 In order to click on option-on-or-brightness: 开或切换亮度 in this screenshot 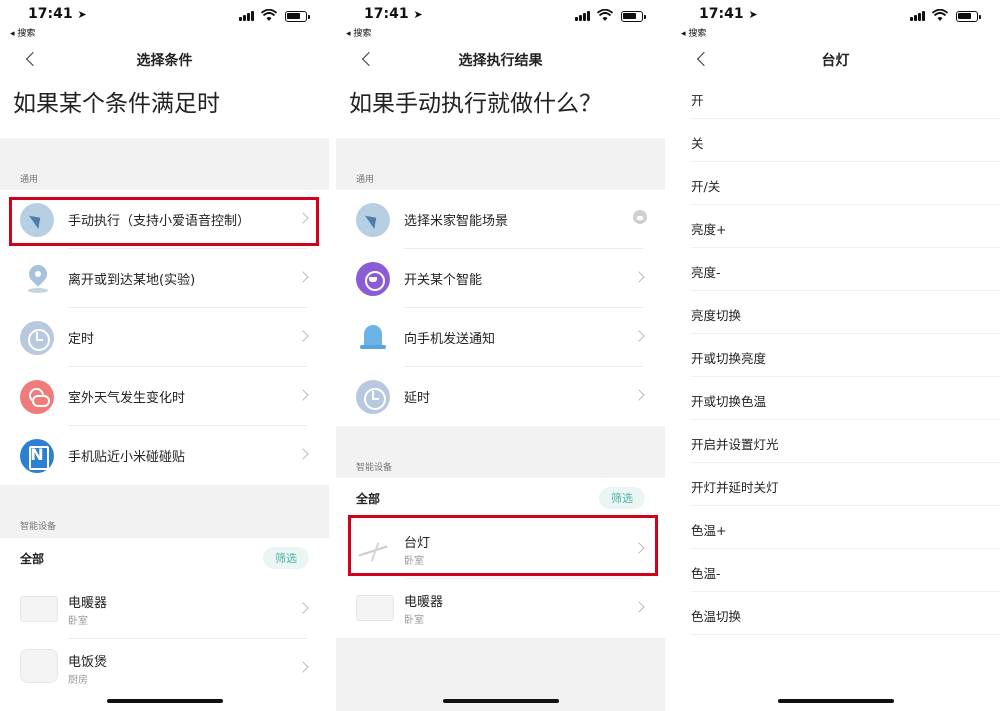, I will do `click(835, 355)`.